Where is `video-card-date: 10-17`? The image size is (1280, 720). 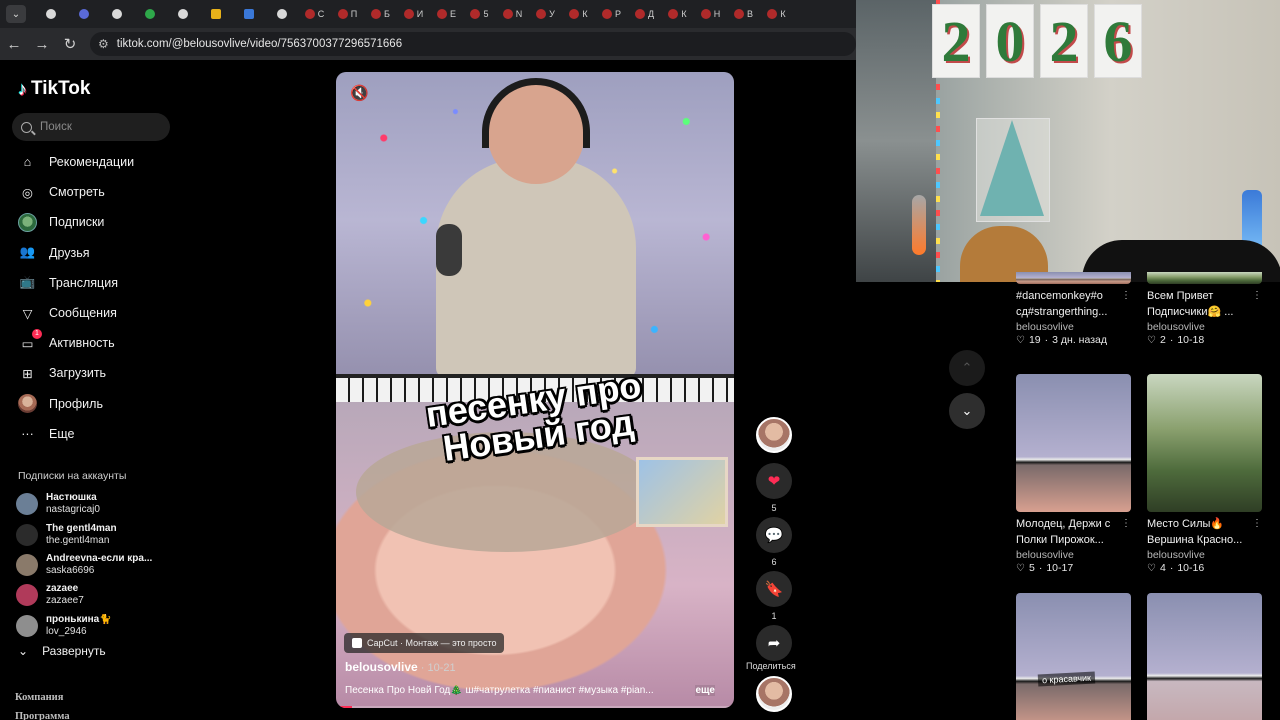 video-card-date: 10-17 is located at coordinates (1060, 568).